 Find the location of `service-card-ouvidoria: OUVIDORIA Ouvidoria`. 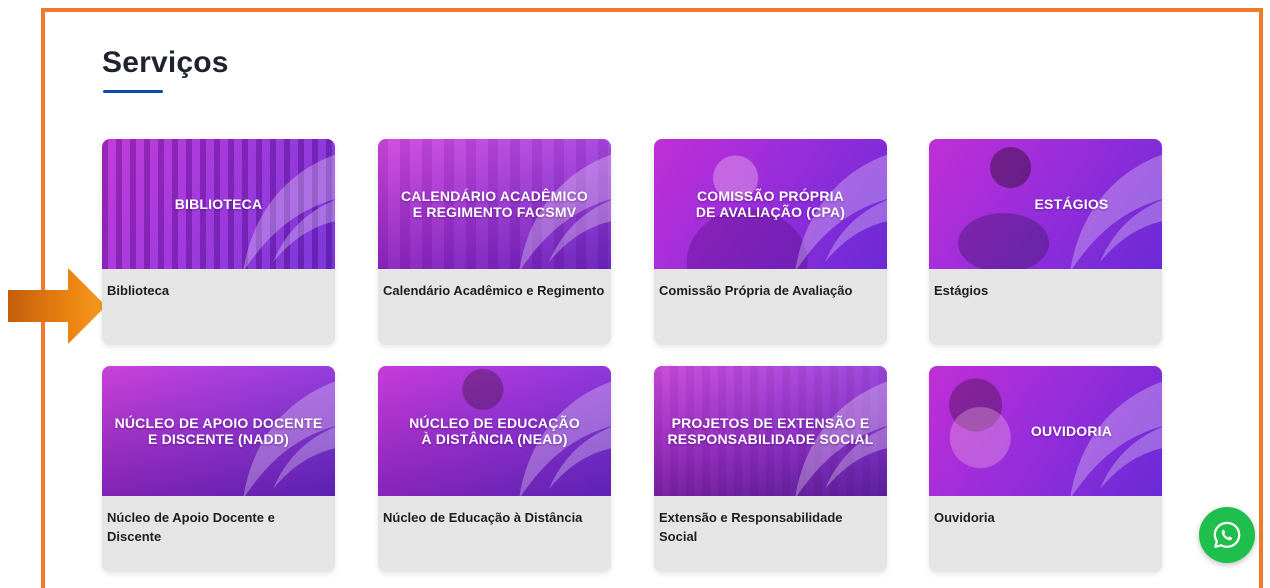

service-card-ouvidoria: OUVIDORIA Ouvidoria is located at coordinates (1045, 469).